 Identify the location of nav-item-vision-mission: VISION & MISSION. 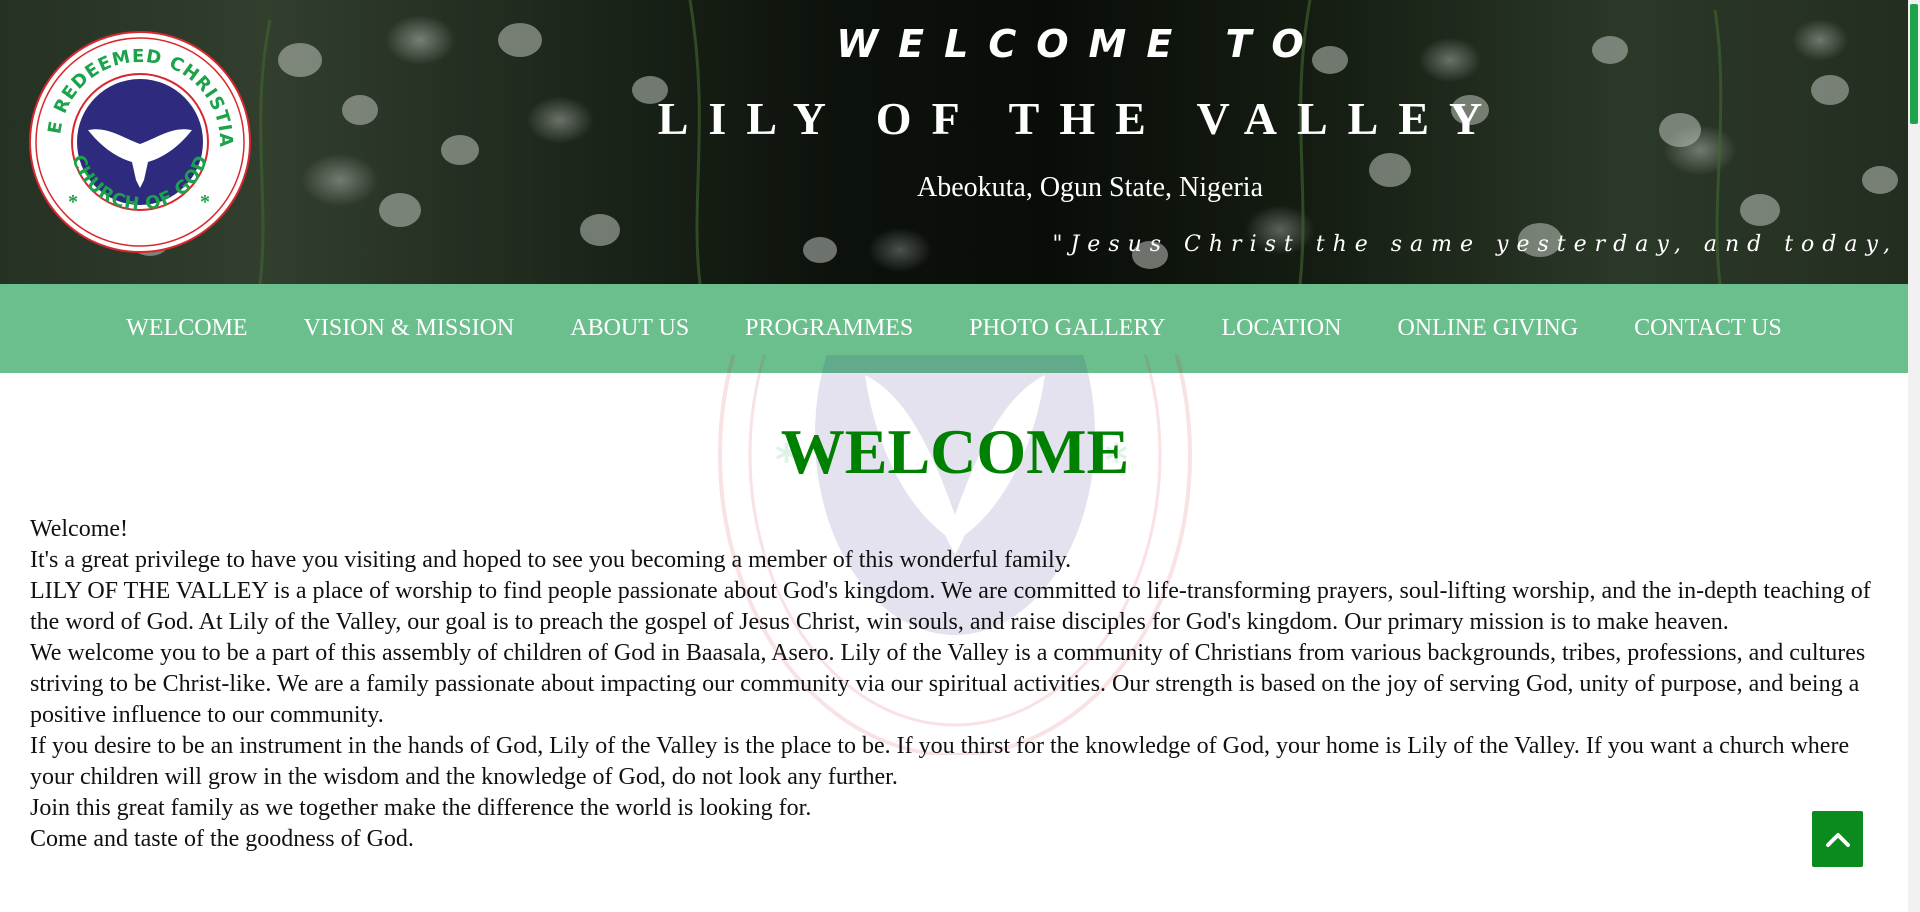
(409, 328).